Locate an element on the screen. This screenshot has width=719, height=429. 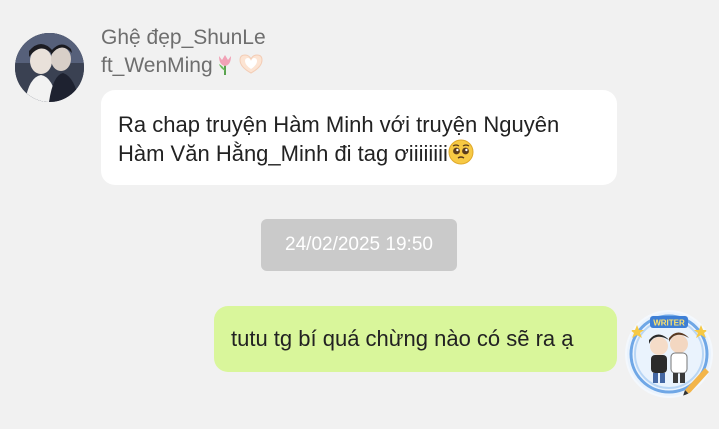
heart-hands-icon is located at coordinates (251, 68).